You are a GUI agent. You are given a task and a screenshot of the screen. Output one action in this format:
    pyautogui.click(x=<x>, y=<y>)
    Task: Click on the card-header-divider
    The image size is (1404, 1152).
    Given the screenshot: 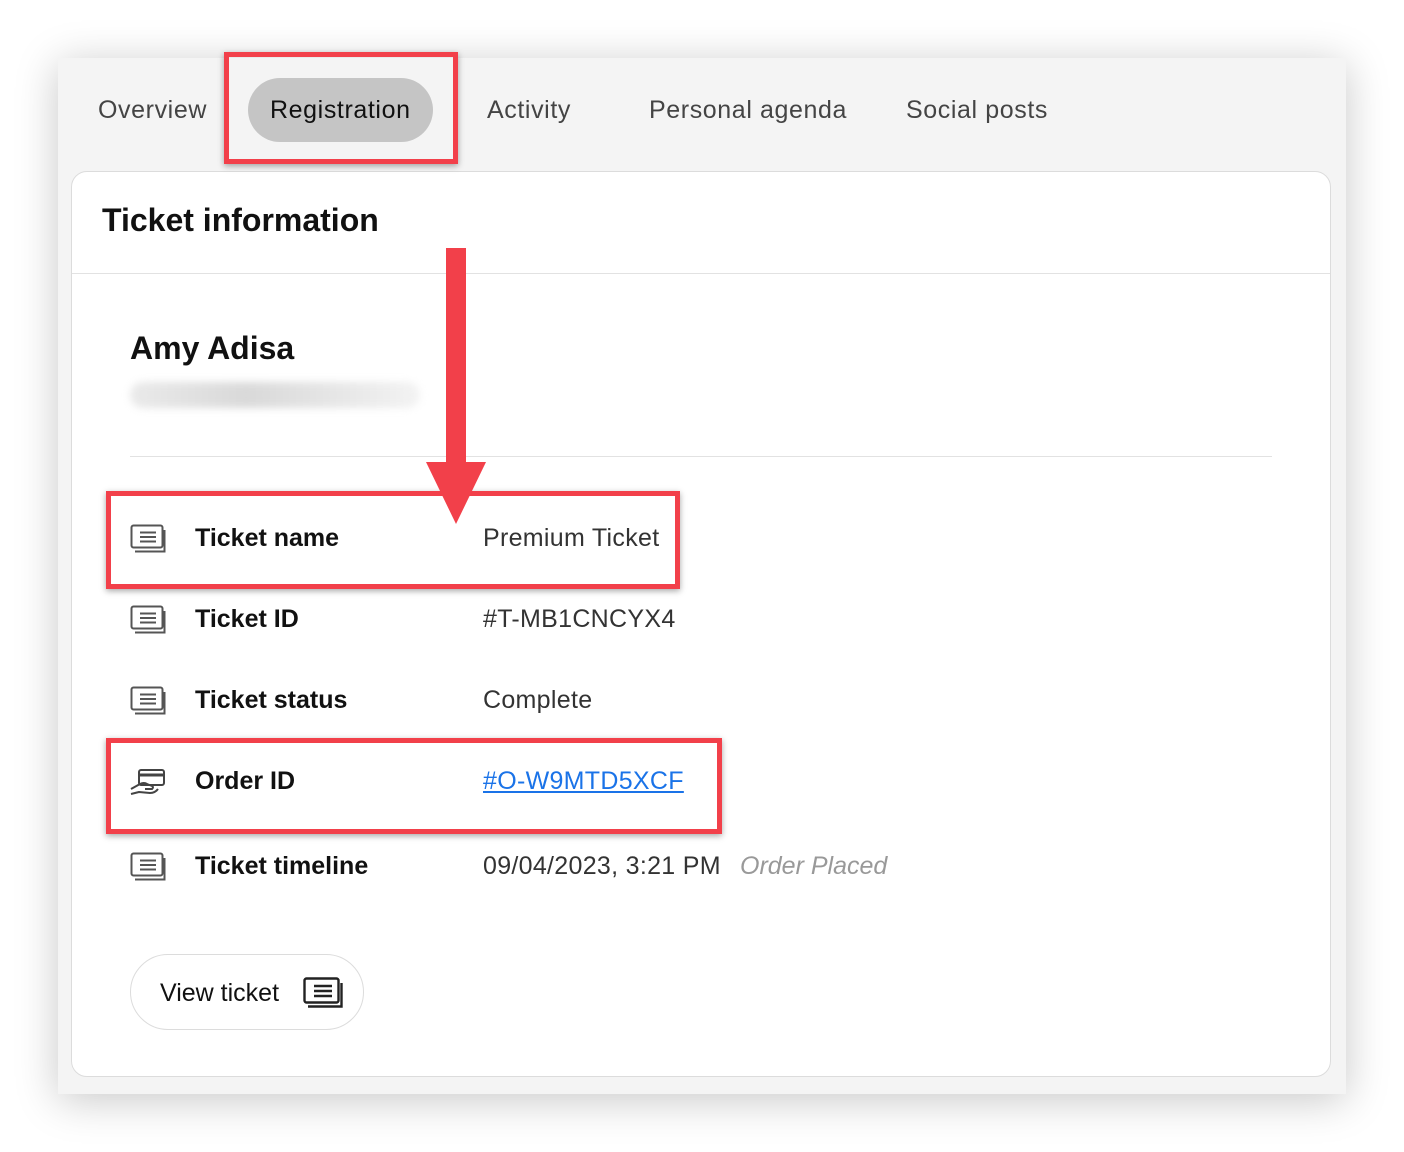 What is the action you would take?
    pyautogui.click(x=701, y=273)
    